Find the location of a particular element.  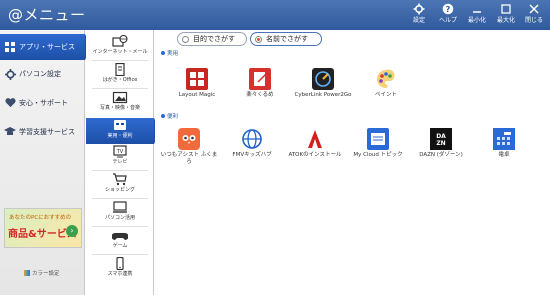

category-shopping: ショッピング is located at coordinates (120, 185).